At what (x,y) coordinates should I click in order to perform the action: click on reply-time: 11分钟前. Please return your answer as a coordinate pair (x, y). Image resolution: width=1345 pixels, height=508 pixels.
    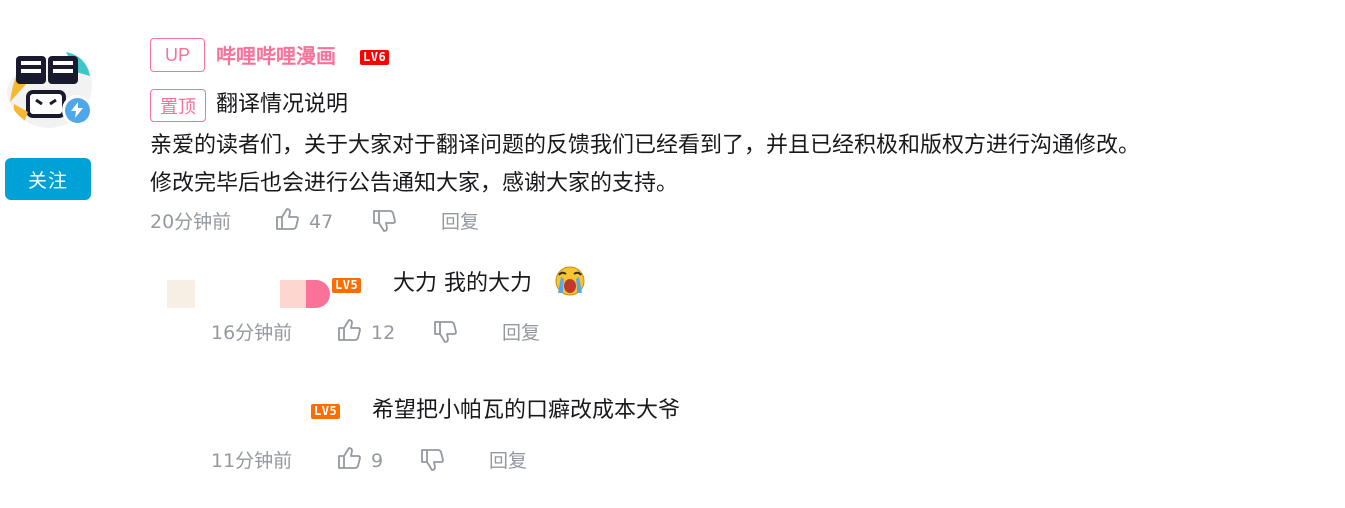
    Looking at the image, I should click on (252, 461).